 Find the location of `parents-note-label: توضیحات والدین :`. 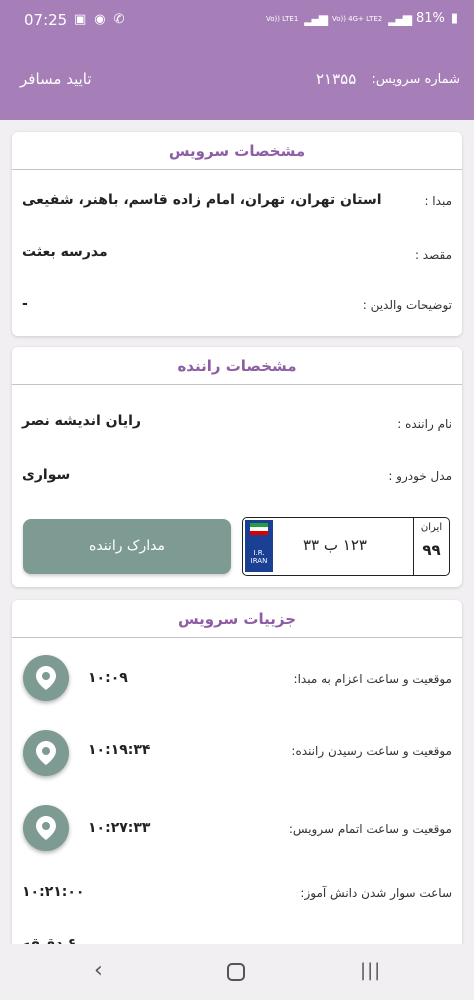

parents-note-label: توضیحات والدین : is located at coordinates (407, 305).